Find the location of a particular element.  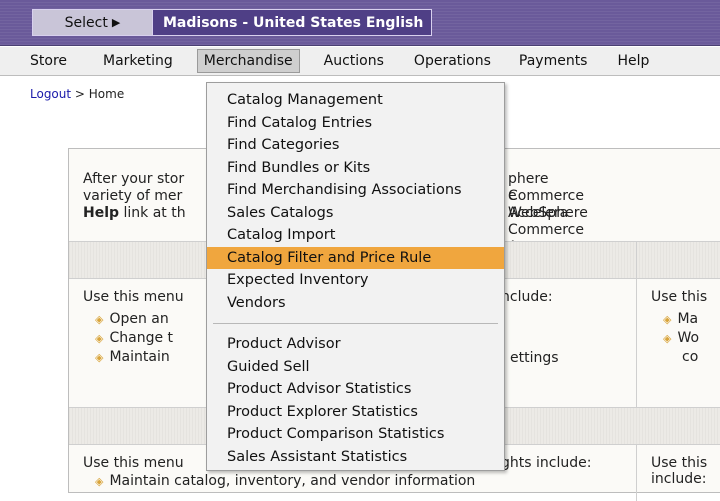

menu-item-sales-catalogs: Sales Catalogs is located at coordinates (355, 213).